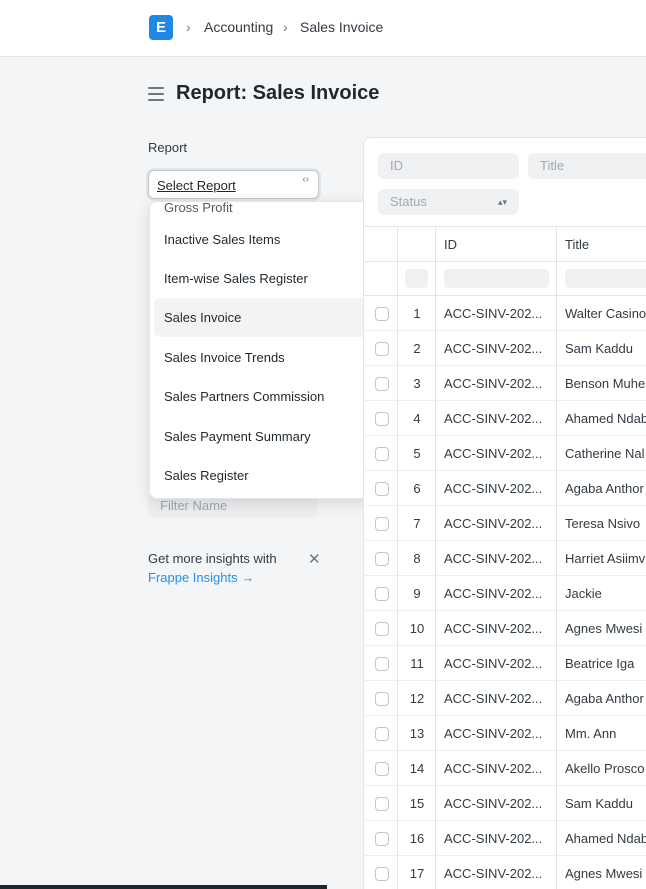 Image resolution: width=646 pixels, height=889 pixels. I want to click on row-number: 17, so click(417, 873).